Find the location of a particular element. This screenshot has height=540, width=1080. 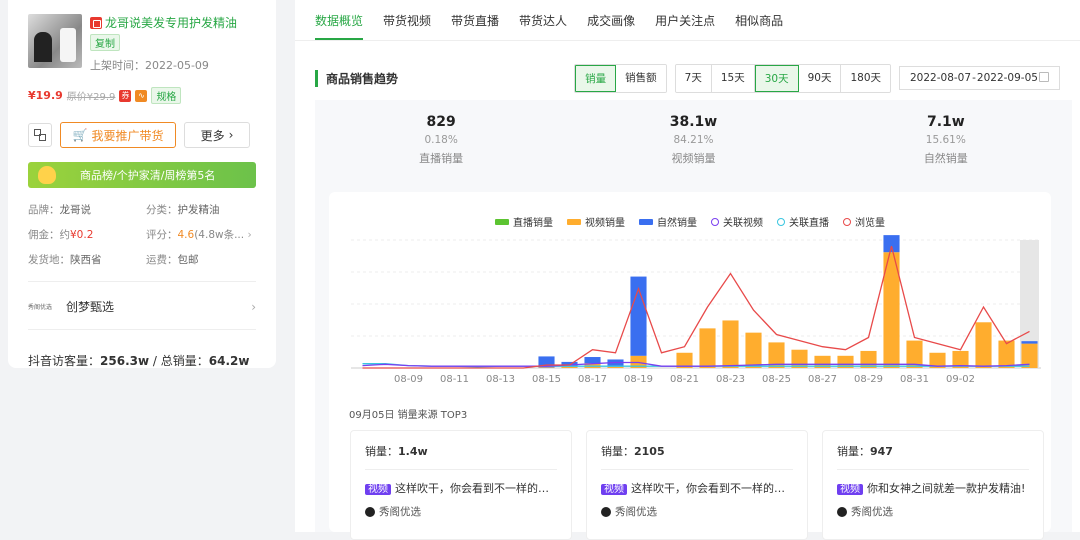

stat-natural: 7.1w 15.61% 自然销量 is located at coordinates (946, 140).